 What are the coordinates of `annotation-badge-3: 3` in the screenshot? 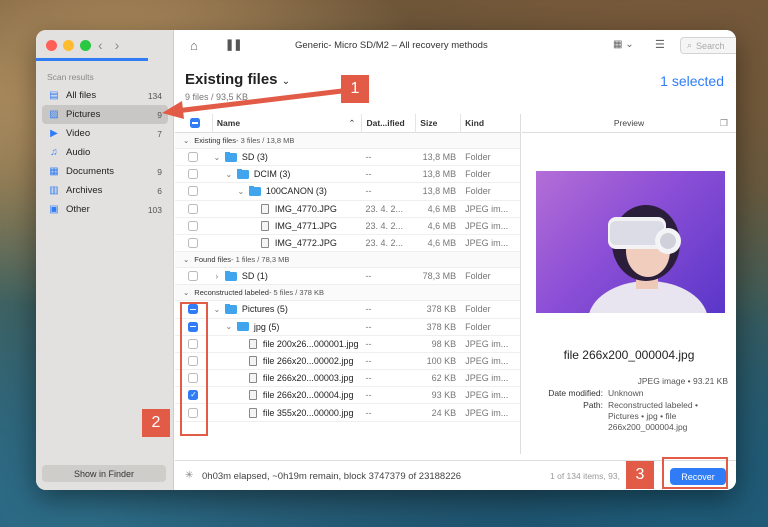 It's located at (640, 475).